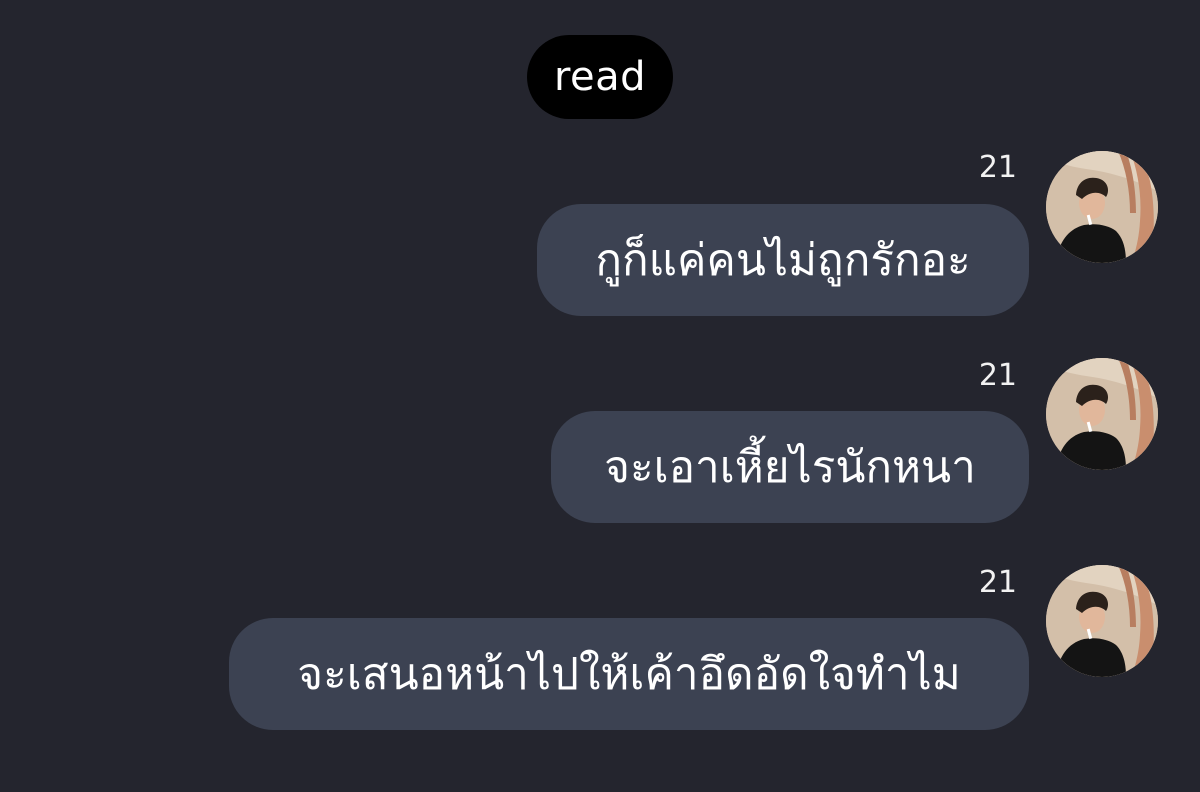 Image resolution: width=1200 pixels, height=792 pixels. I want to click on read-status-badge: read, so click(600, 77).